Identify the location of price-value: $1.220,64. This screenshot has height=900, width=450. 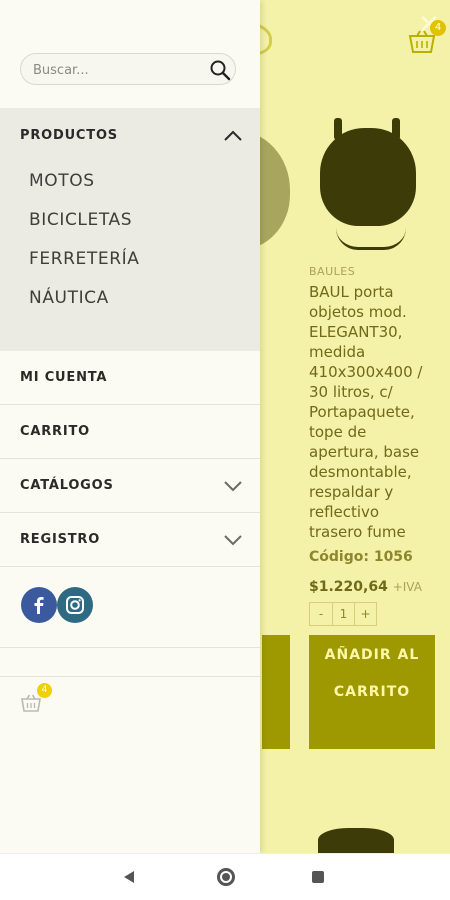
(348, 587).